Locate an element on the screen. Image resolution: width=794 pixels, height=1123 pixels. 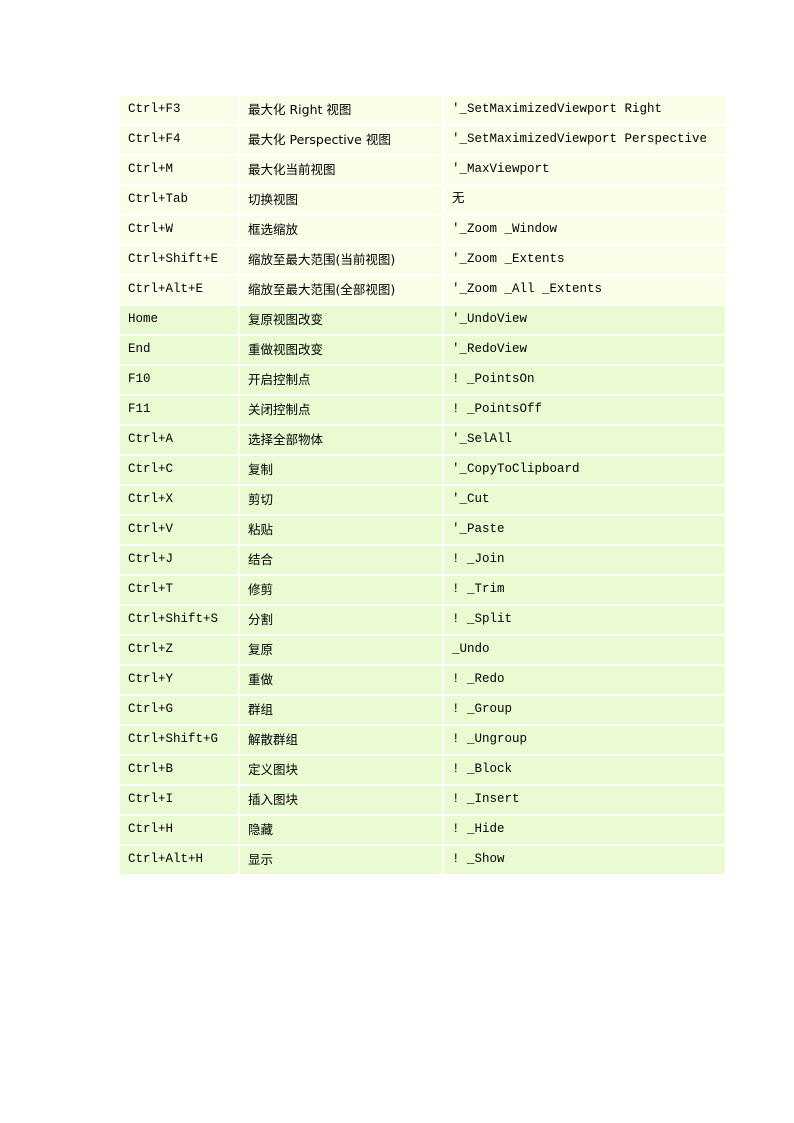
shortcut-key-cell: Ctrl+Shift+E is located at coordinates (180, 261).